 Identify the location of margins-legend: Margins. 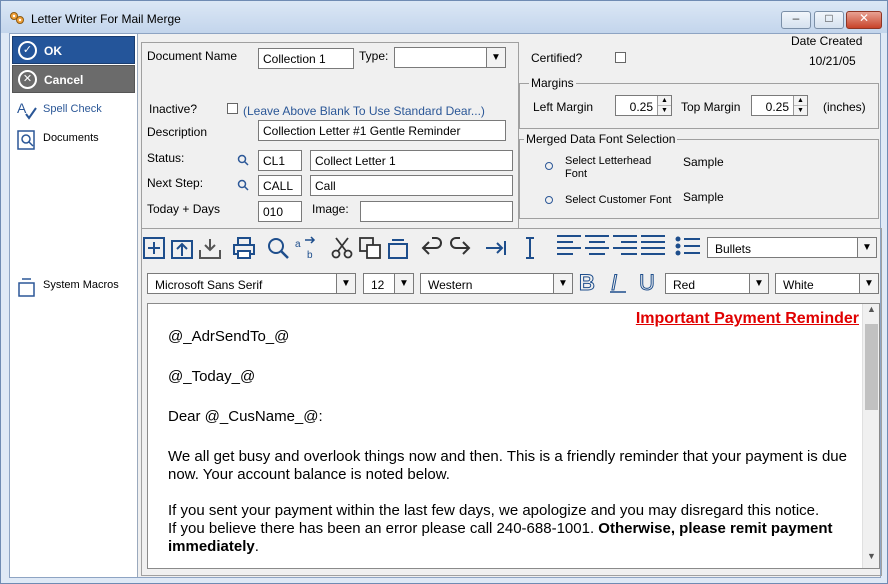
(552, 83).